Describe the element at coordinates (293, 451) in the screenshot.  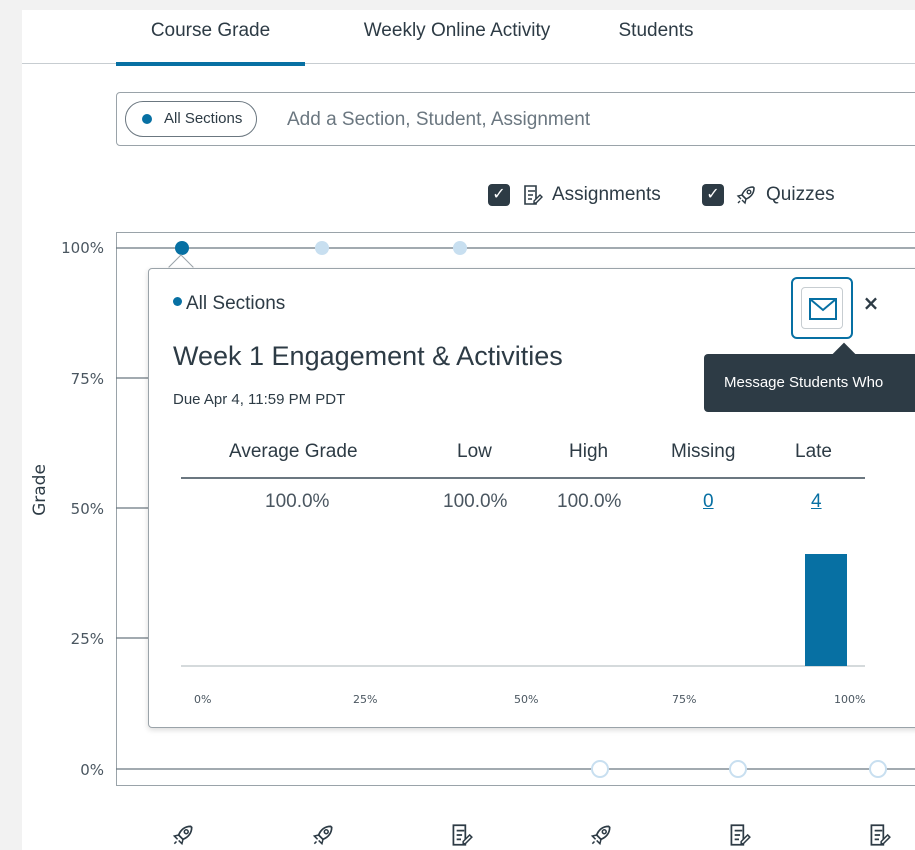
I see `header-average-grade: Average Grade` at that location.